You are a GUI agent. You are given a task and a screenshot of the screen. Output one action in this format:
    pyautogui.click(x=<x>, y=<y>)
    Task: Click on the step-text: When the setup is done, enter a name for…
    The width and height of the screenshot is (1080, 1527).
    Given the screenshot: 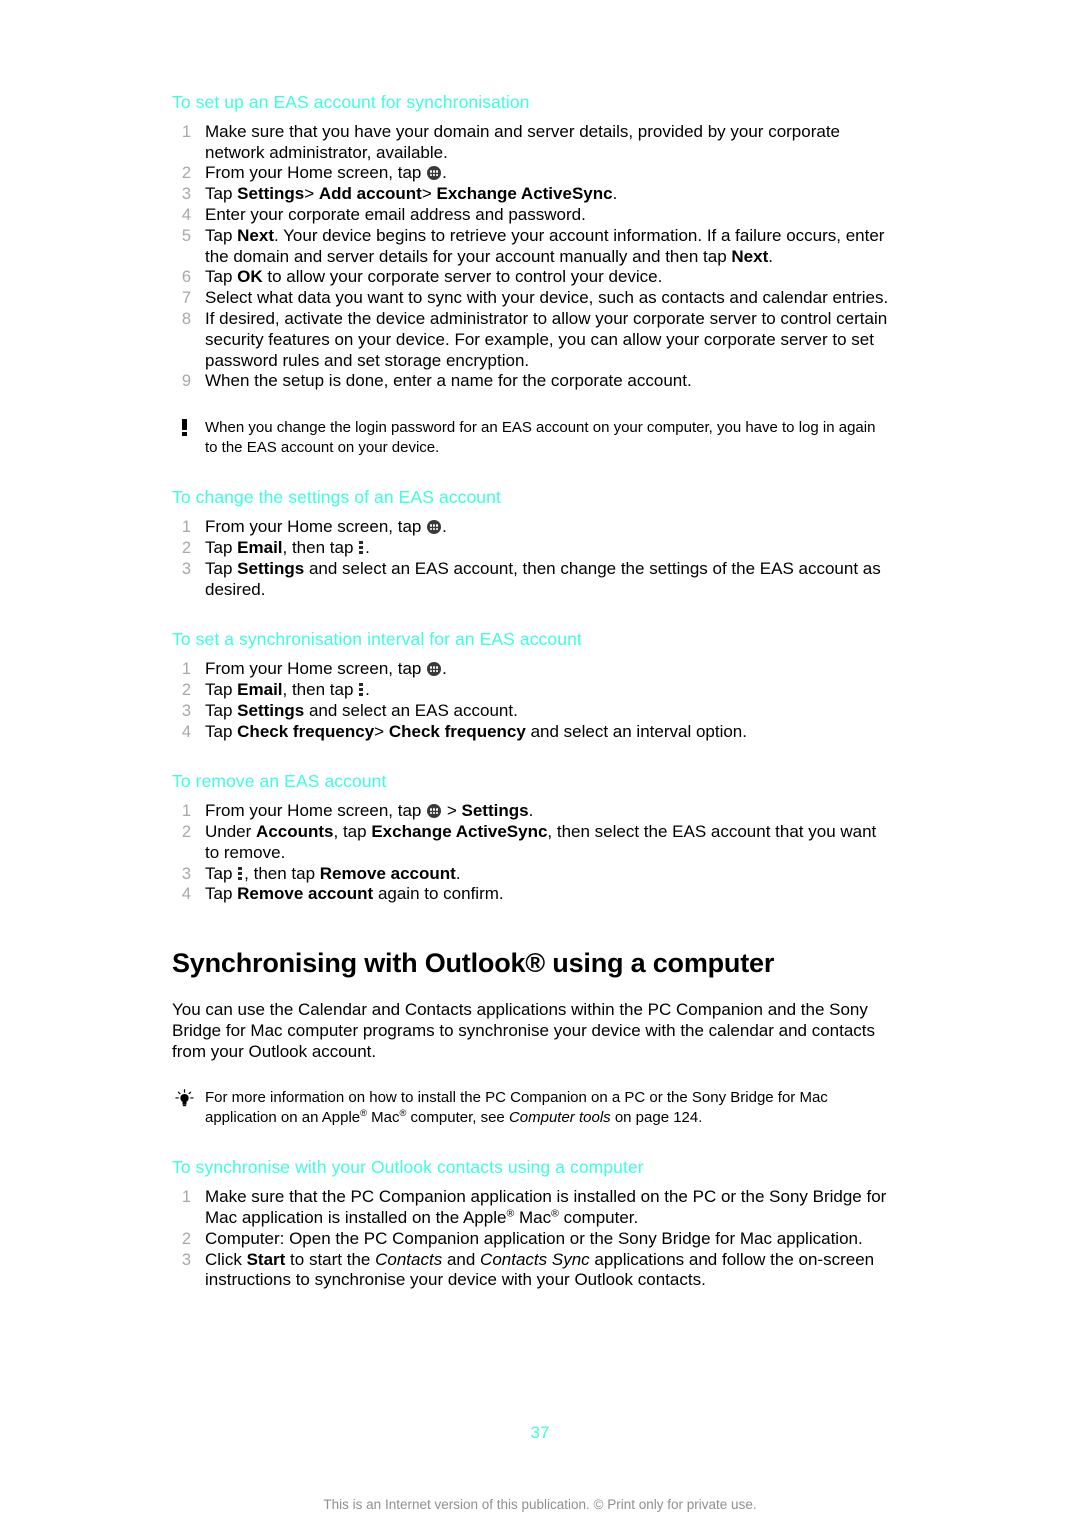 What is the action you would take?
    pyautogui.click(x=448, y=381)
    